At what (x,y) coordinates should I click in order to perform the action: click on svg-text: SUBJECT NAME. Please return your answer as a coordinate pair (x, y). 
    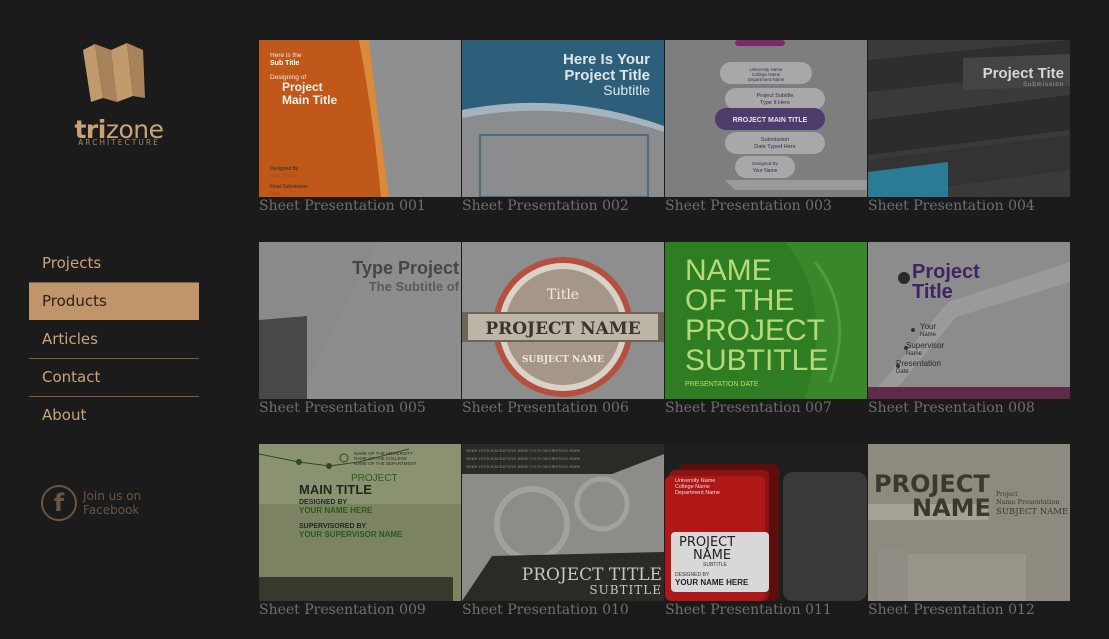
    Looking at the image, I should click on (563, 360).